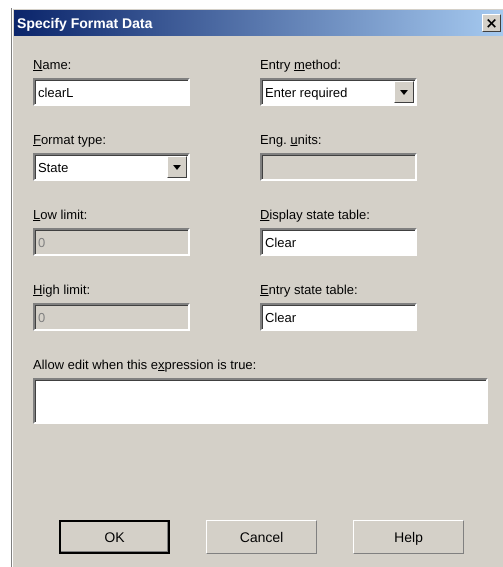  Describe the element at coordinates (260, 401) in the screenshot. I see `expression-field` at that location.